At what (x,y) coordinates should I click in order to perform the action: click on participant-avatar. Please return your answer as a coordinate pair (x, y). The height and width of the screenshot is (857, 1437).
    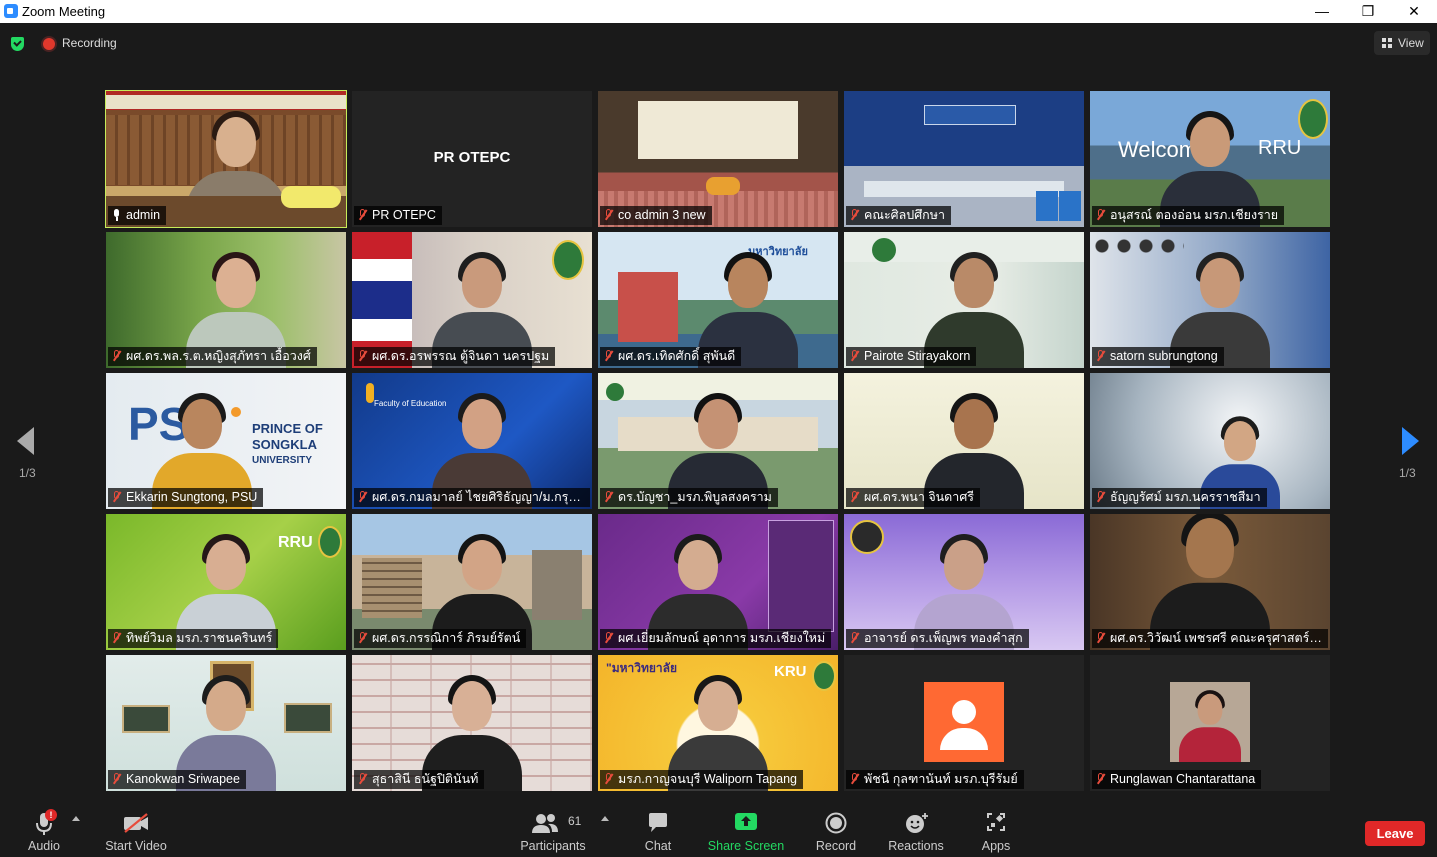
    Looking at the image, I should click on (964, 722).